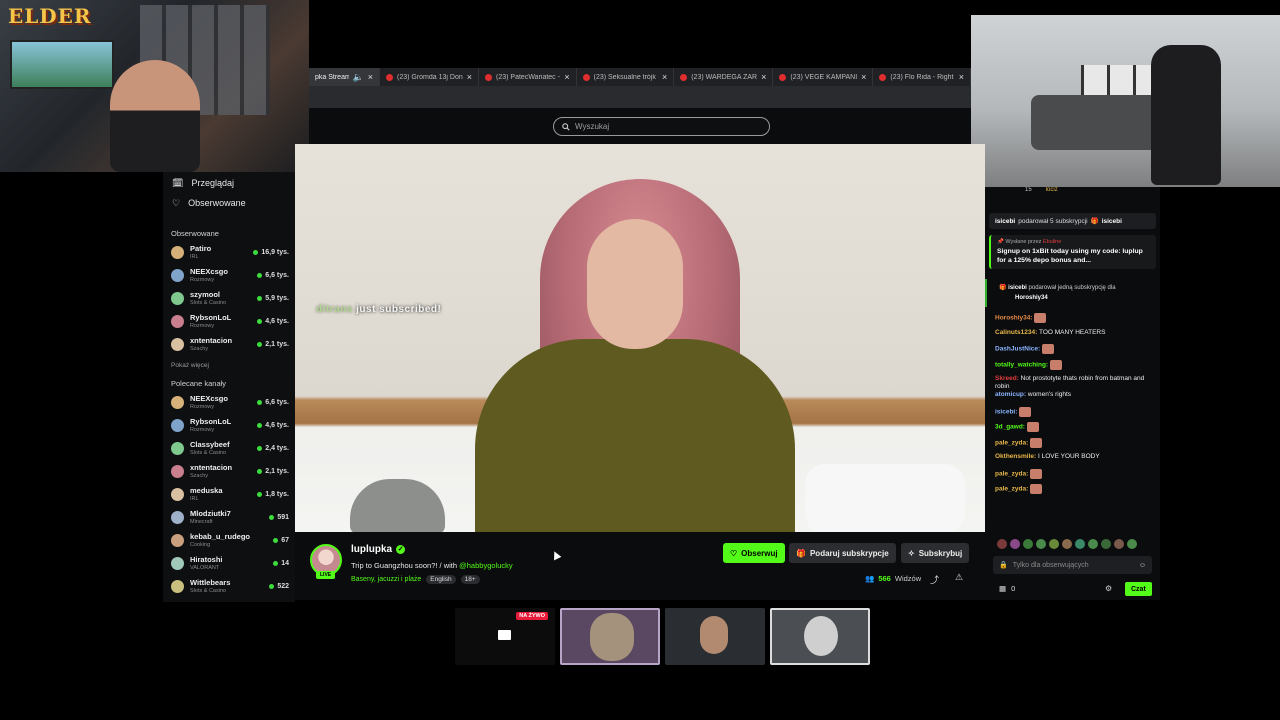  Describe the element at coordinates (1072, 288) in the screenshot. I see `subgift-text: podarował jedną subskrypcję dla` at that location.